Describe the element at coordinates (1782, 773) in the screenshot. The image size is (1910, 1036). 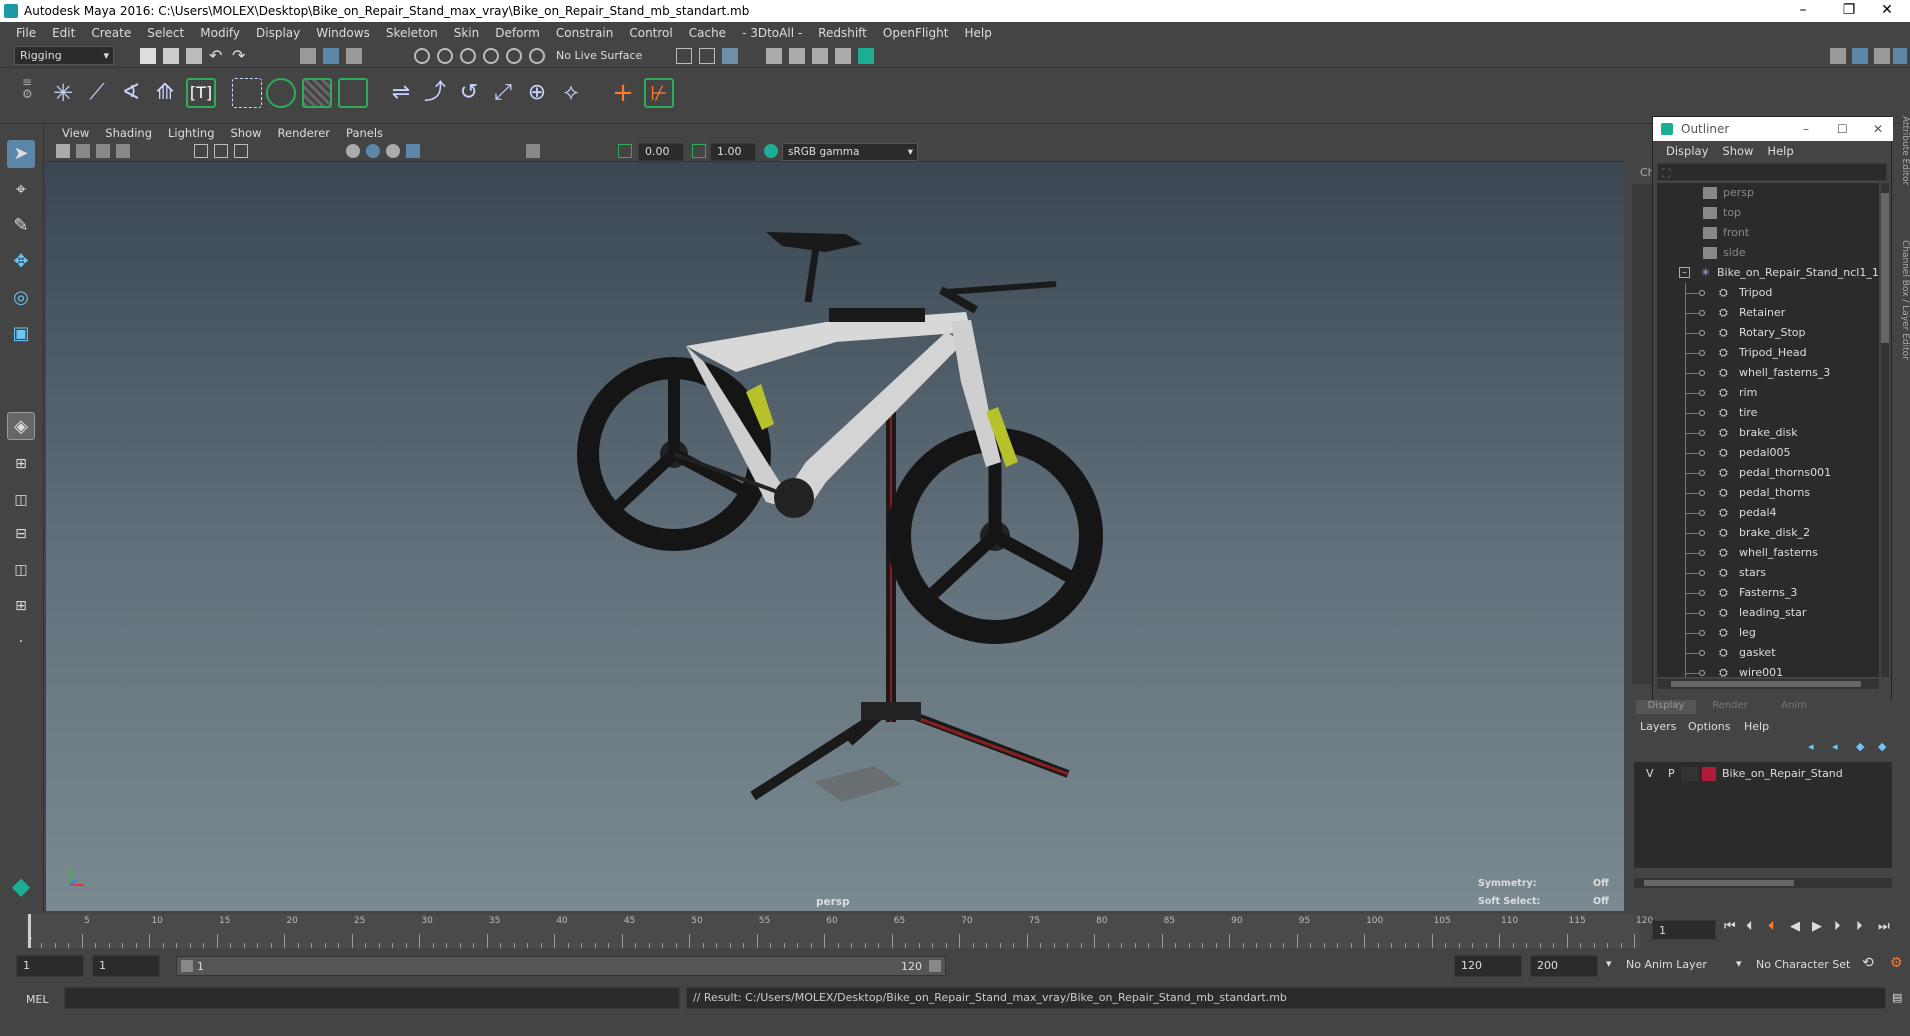
I see `layer-name: Bike_on_Repair_Stand` at that location.